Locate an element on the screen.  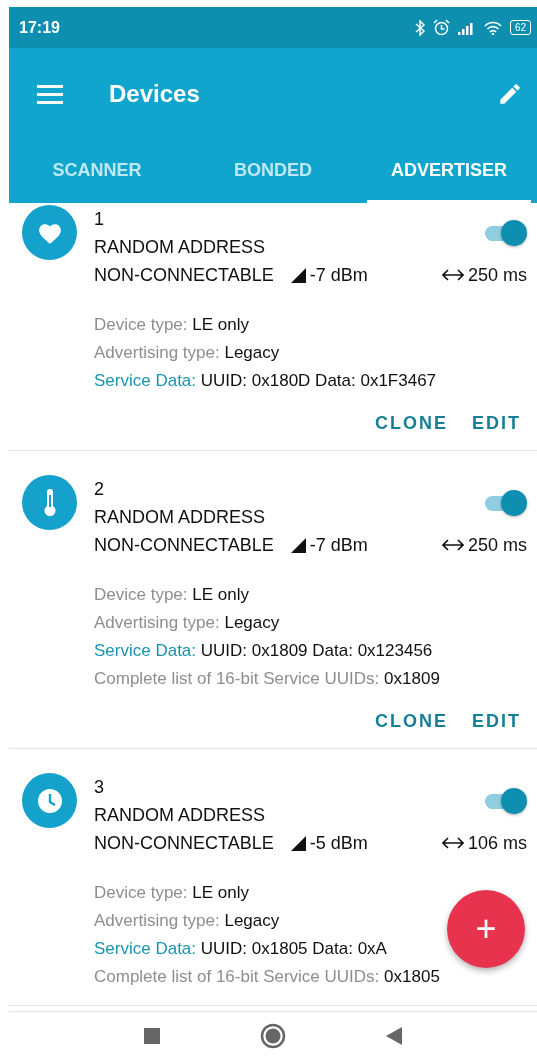
status-time: 17:19 is located at coordinates (39, 27).